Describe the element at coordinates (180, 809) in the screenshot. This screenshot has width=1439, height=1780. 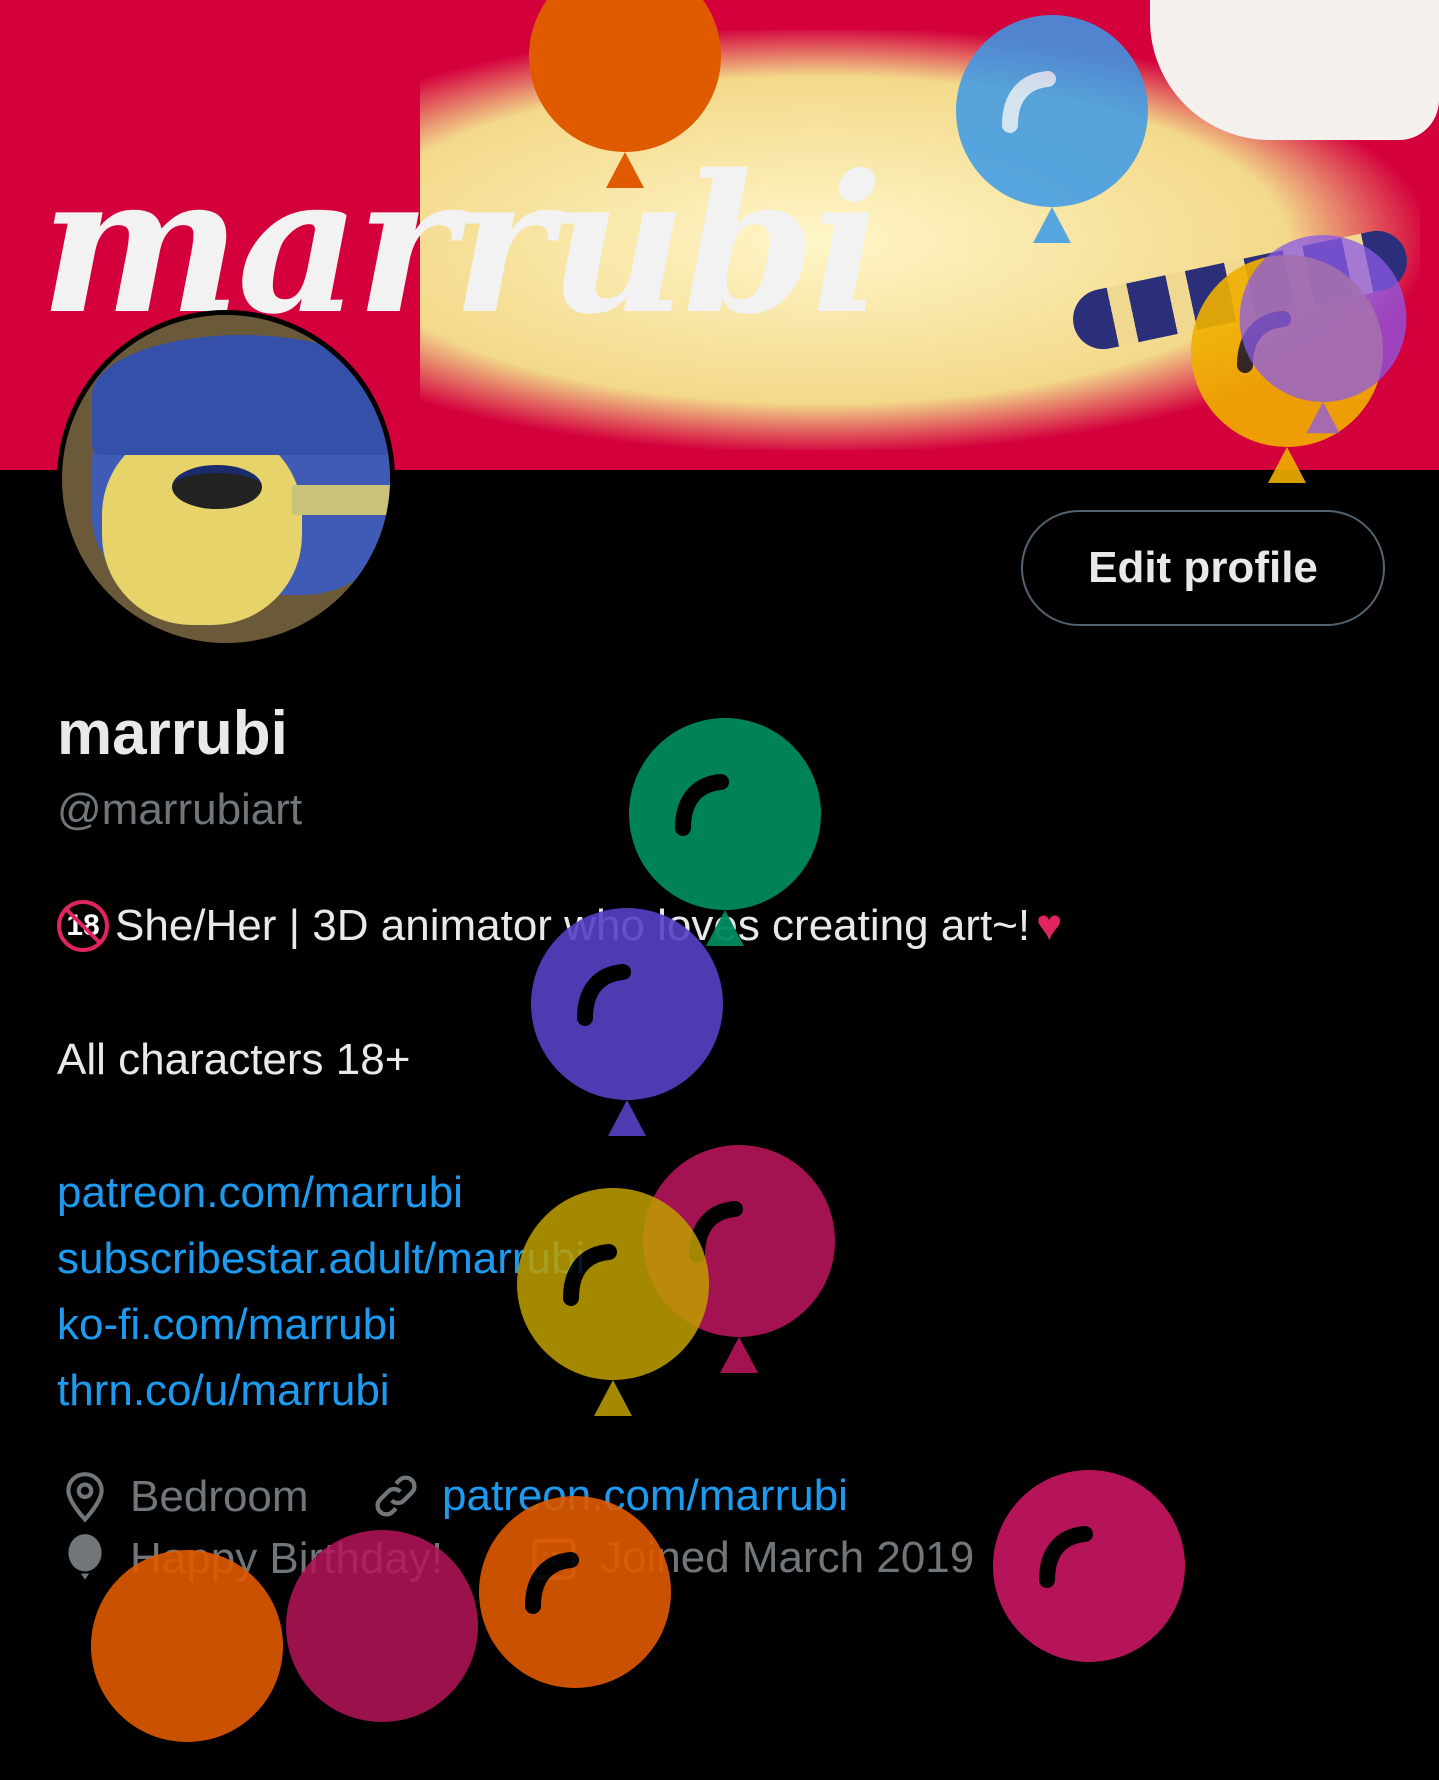
I see `handle: @marrubiart` at that location.